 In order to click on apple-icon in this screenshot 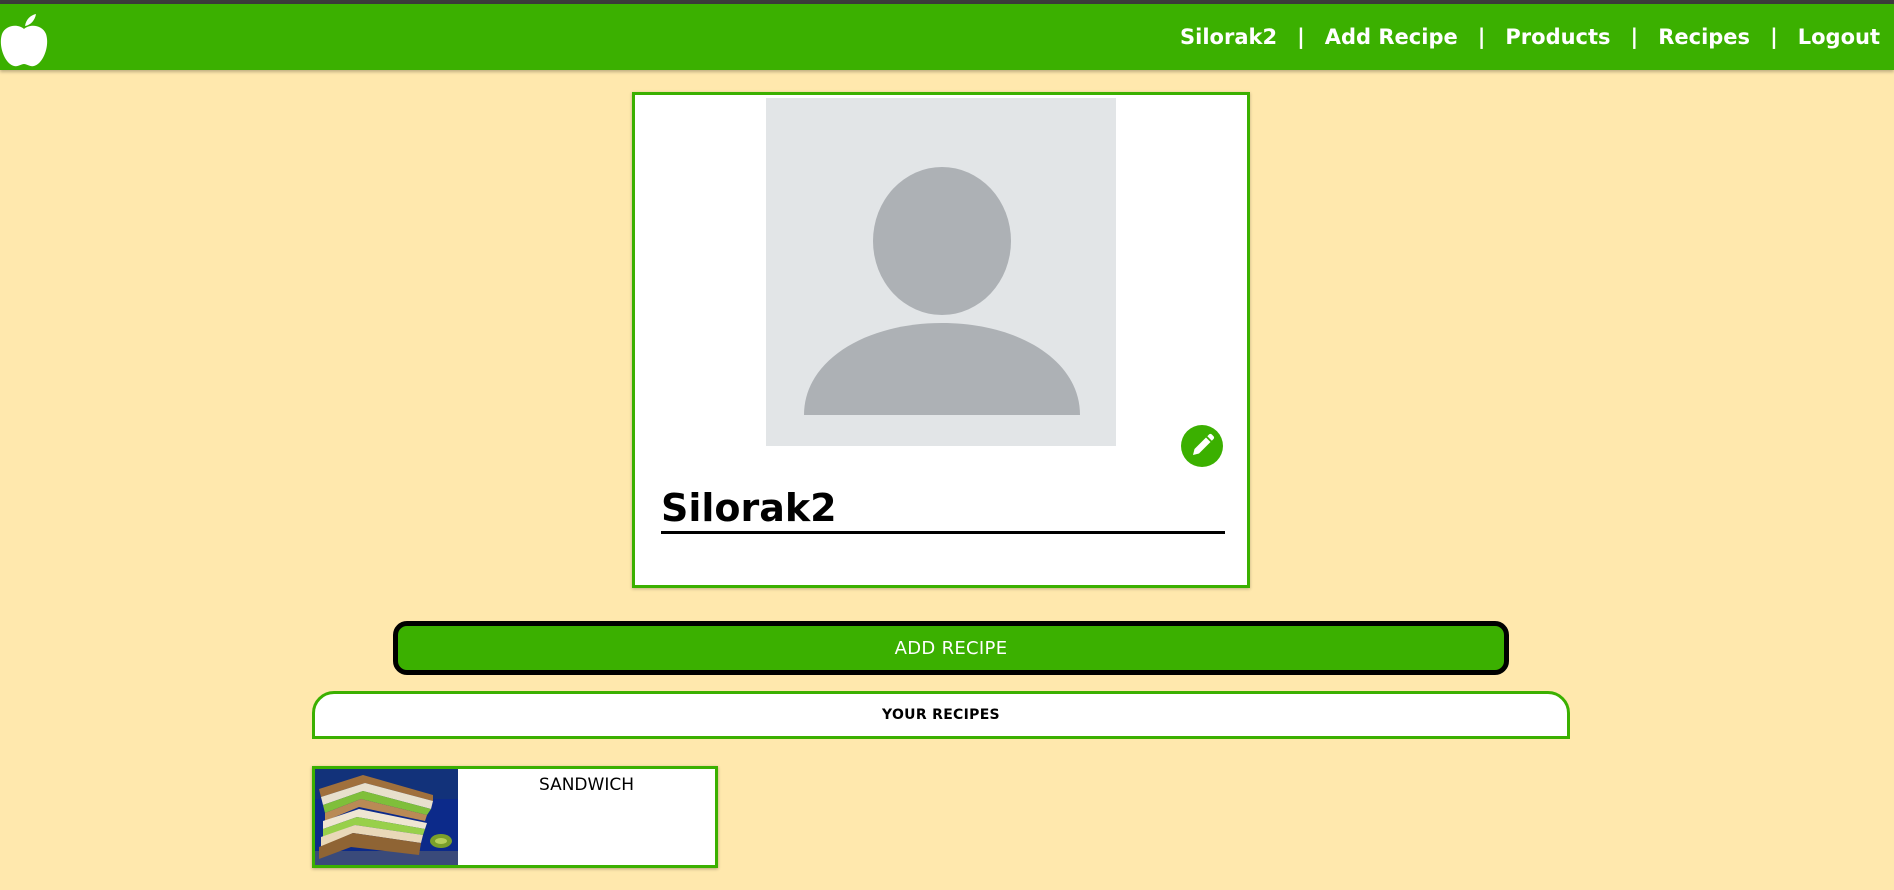, I will do `click(24, 40)`.